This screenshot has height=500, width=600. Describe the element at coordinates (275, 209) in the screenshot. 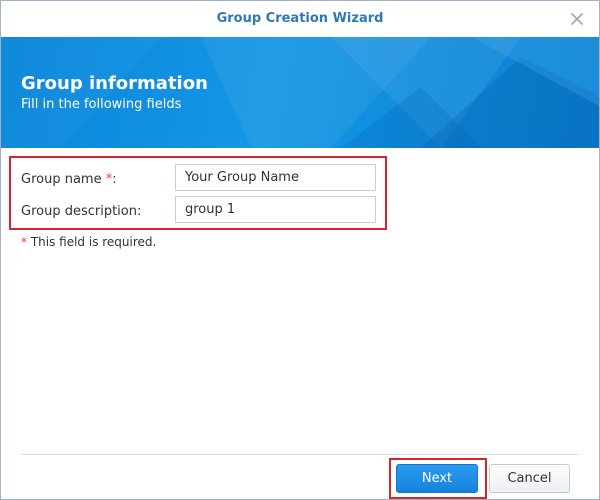

I see `group-description-input` at that location.